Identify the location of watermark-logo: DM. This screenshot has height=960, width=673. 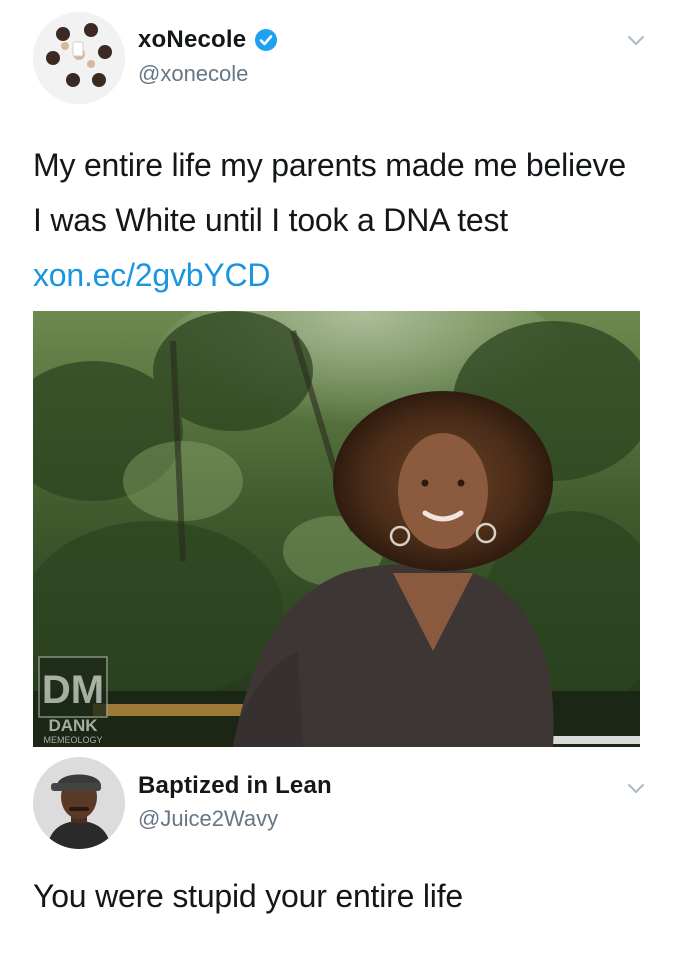
(73, 690).